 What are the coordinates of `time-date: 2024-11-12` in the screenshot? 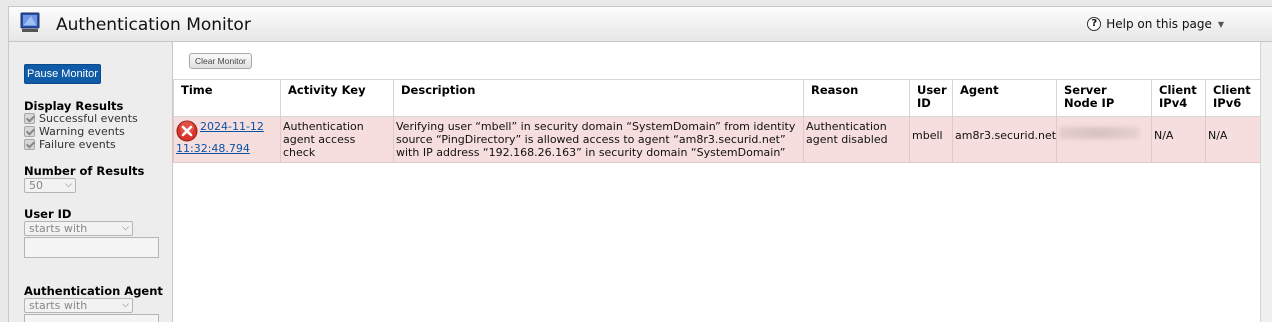 It's located at (232, 126).